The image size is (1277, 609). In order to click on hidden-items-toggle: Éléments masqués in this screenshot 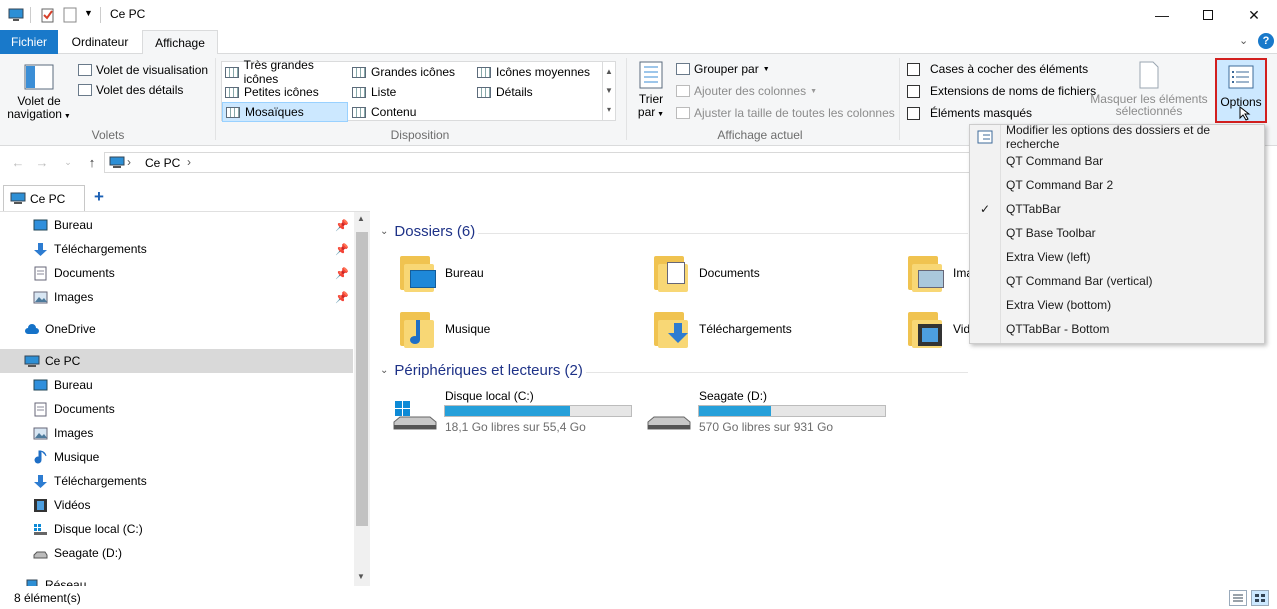, I will do `click(969, 113)`.